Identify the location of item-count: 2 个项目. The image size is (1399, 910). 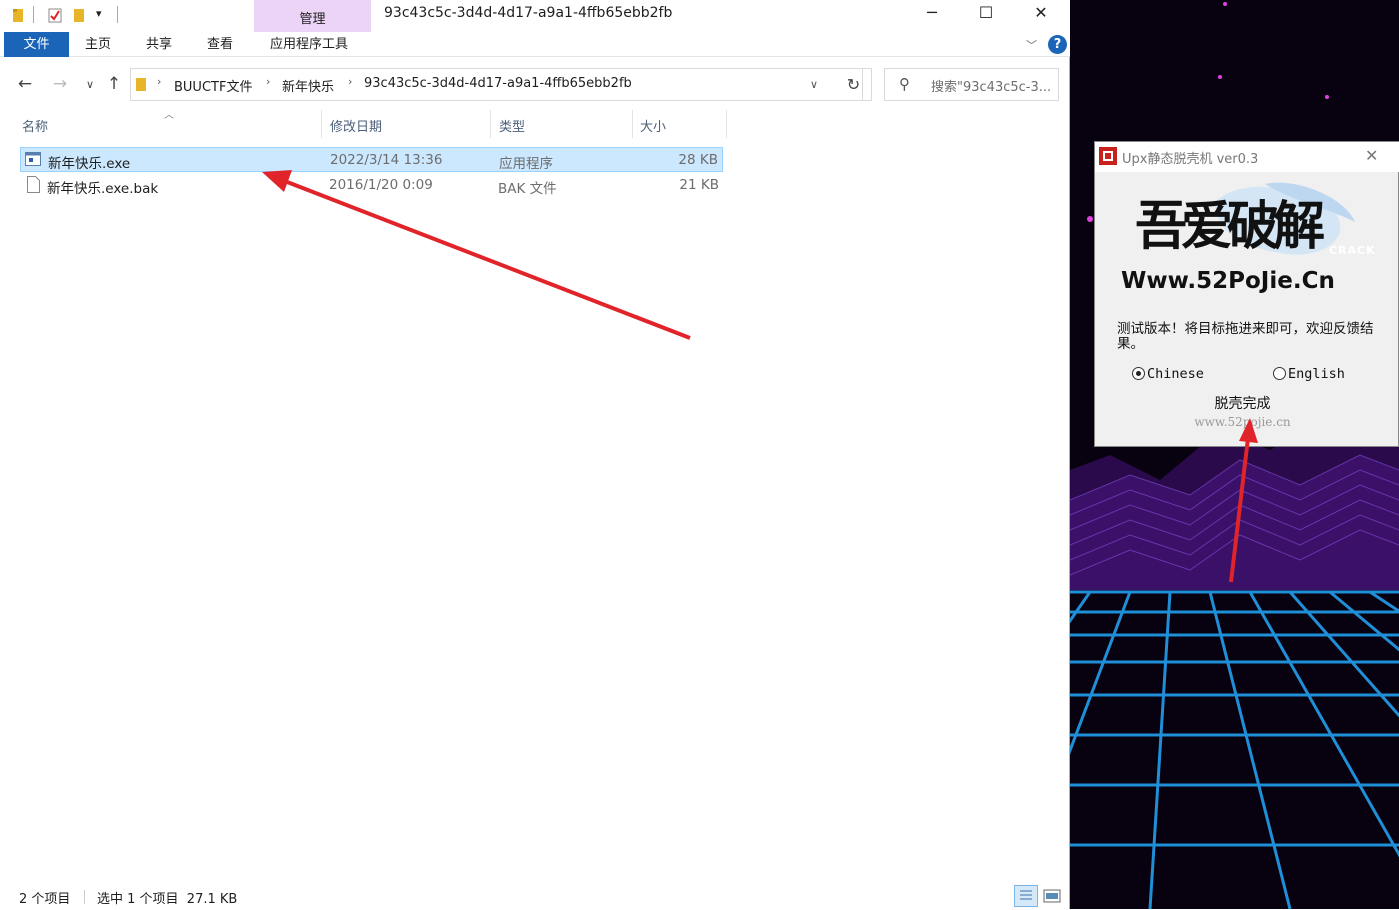
(45, 899).